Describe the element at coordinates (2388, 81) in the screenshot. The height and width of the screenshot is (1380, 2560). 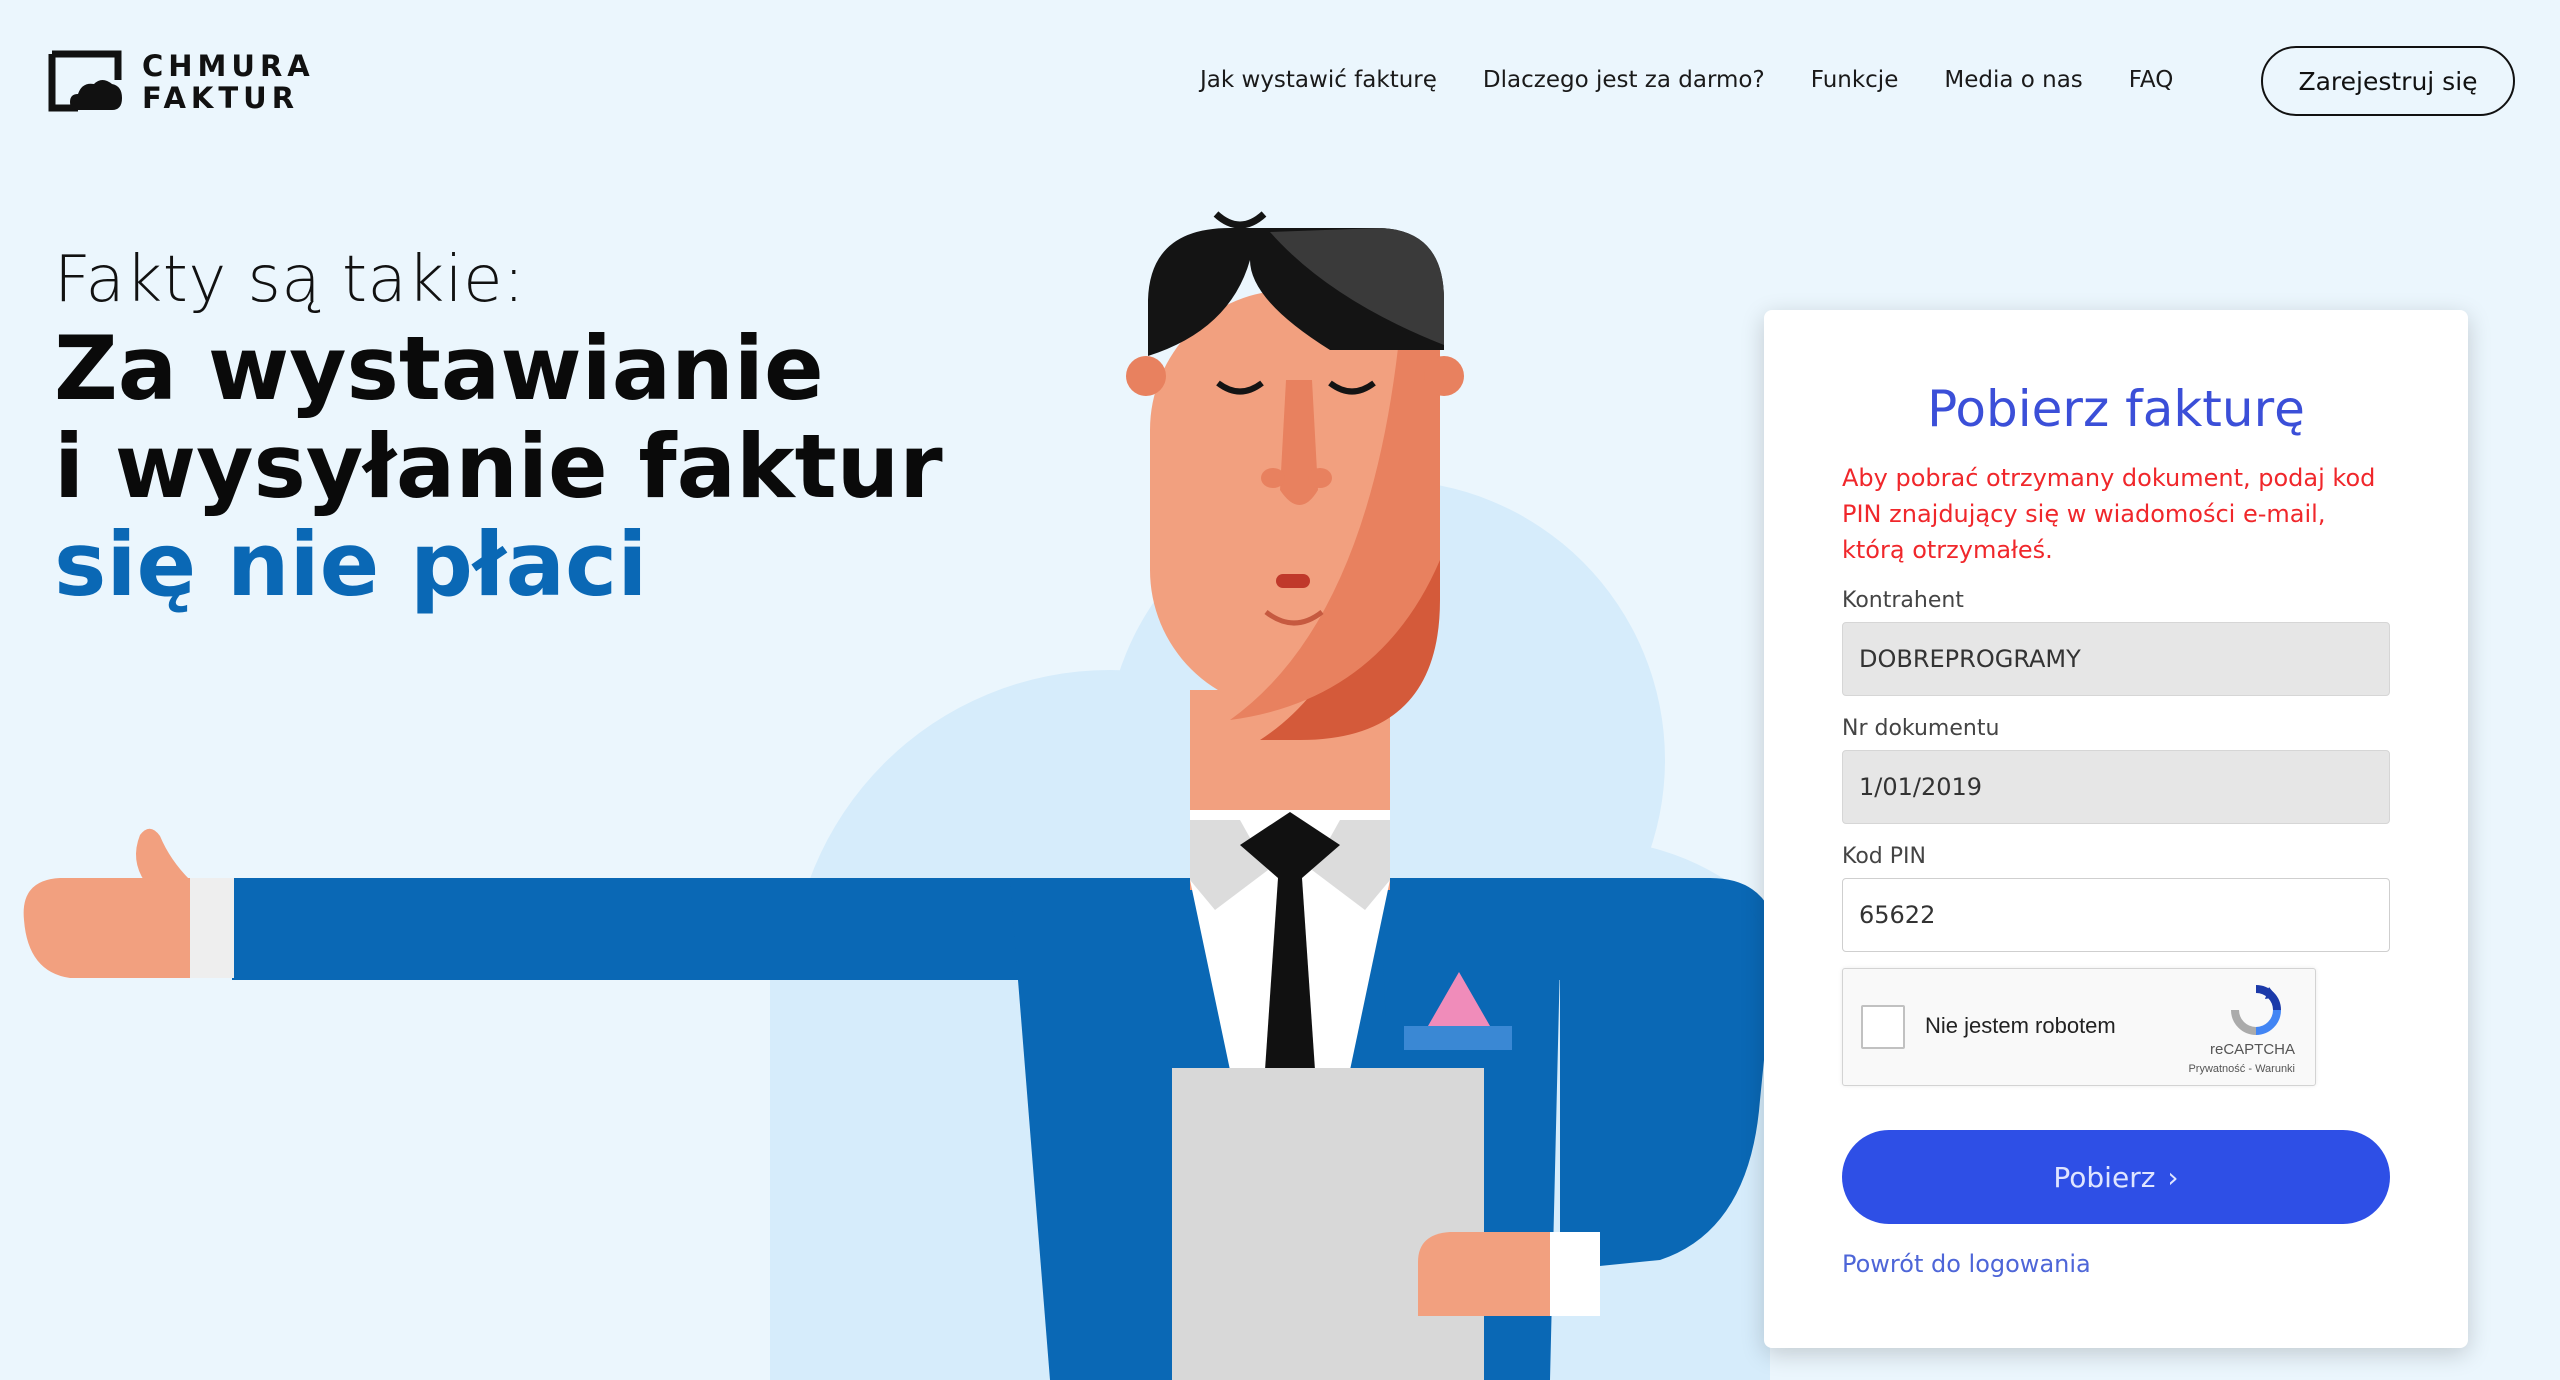
I see `register-button: Zarejestruj się` at that location.